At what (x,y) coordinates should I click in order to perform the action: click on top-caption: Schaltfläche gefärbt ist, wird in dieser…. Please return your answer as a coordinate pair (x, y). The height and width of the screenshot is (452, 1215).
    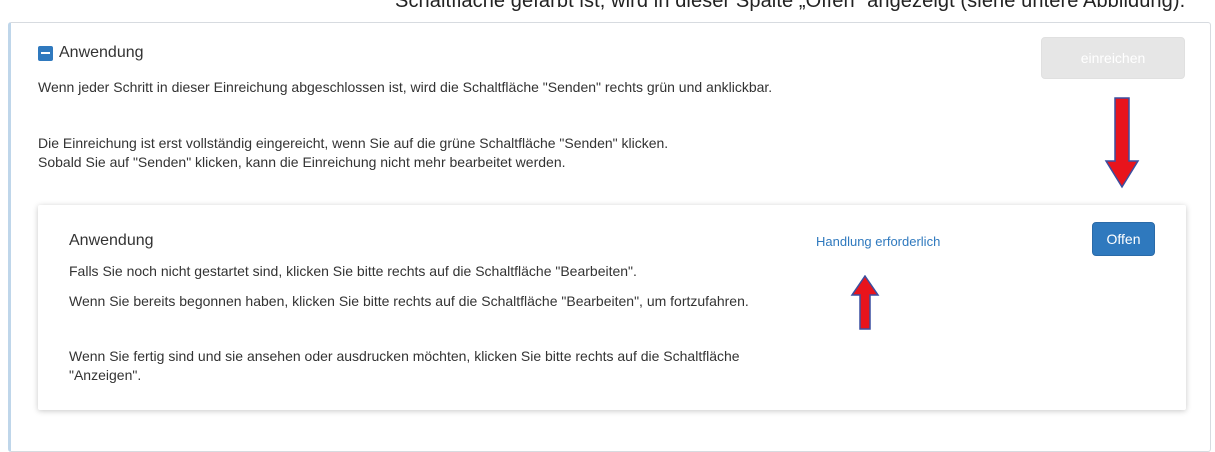
    Looking at the image, I should click on (790, 6).